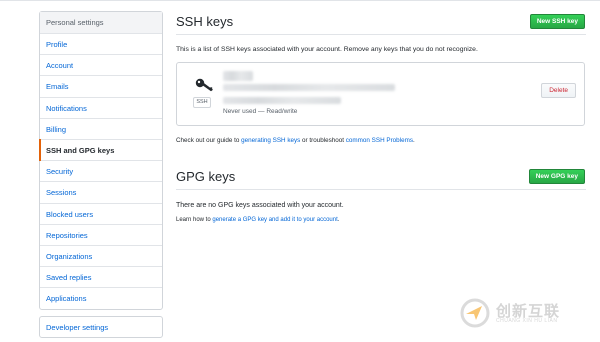 This screenshot has height=342, width=600. I want to click on ssh-key-item: SSH Never used — Read/write Delete, so click(380, 94).